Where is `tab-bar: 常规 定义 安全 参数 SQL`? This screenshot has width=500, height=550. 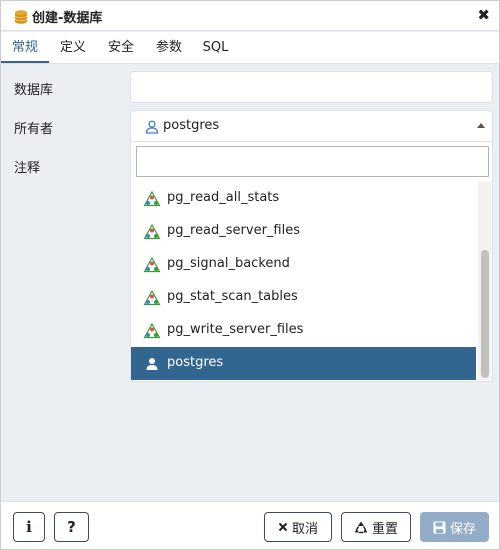 tab-bar: 常规 定义 安全 参数 SQL is located at coordinates (250, 48).